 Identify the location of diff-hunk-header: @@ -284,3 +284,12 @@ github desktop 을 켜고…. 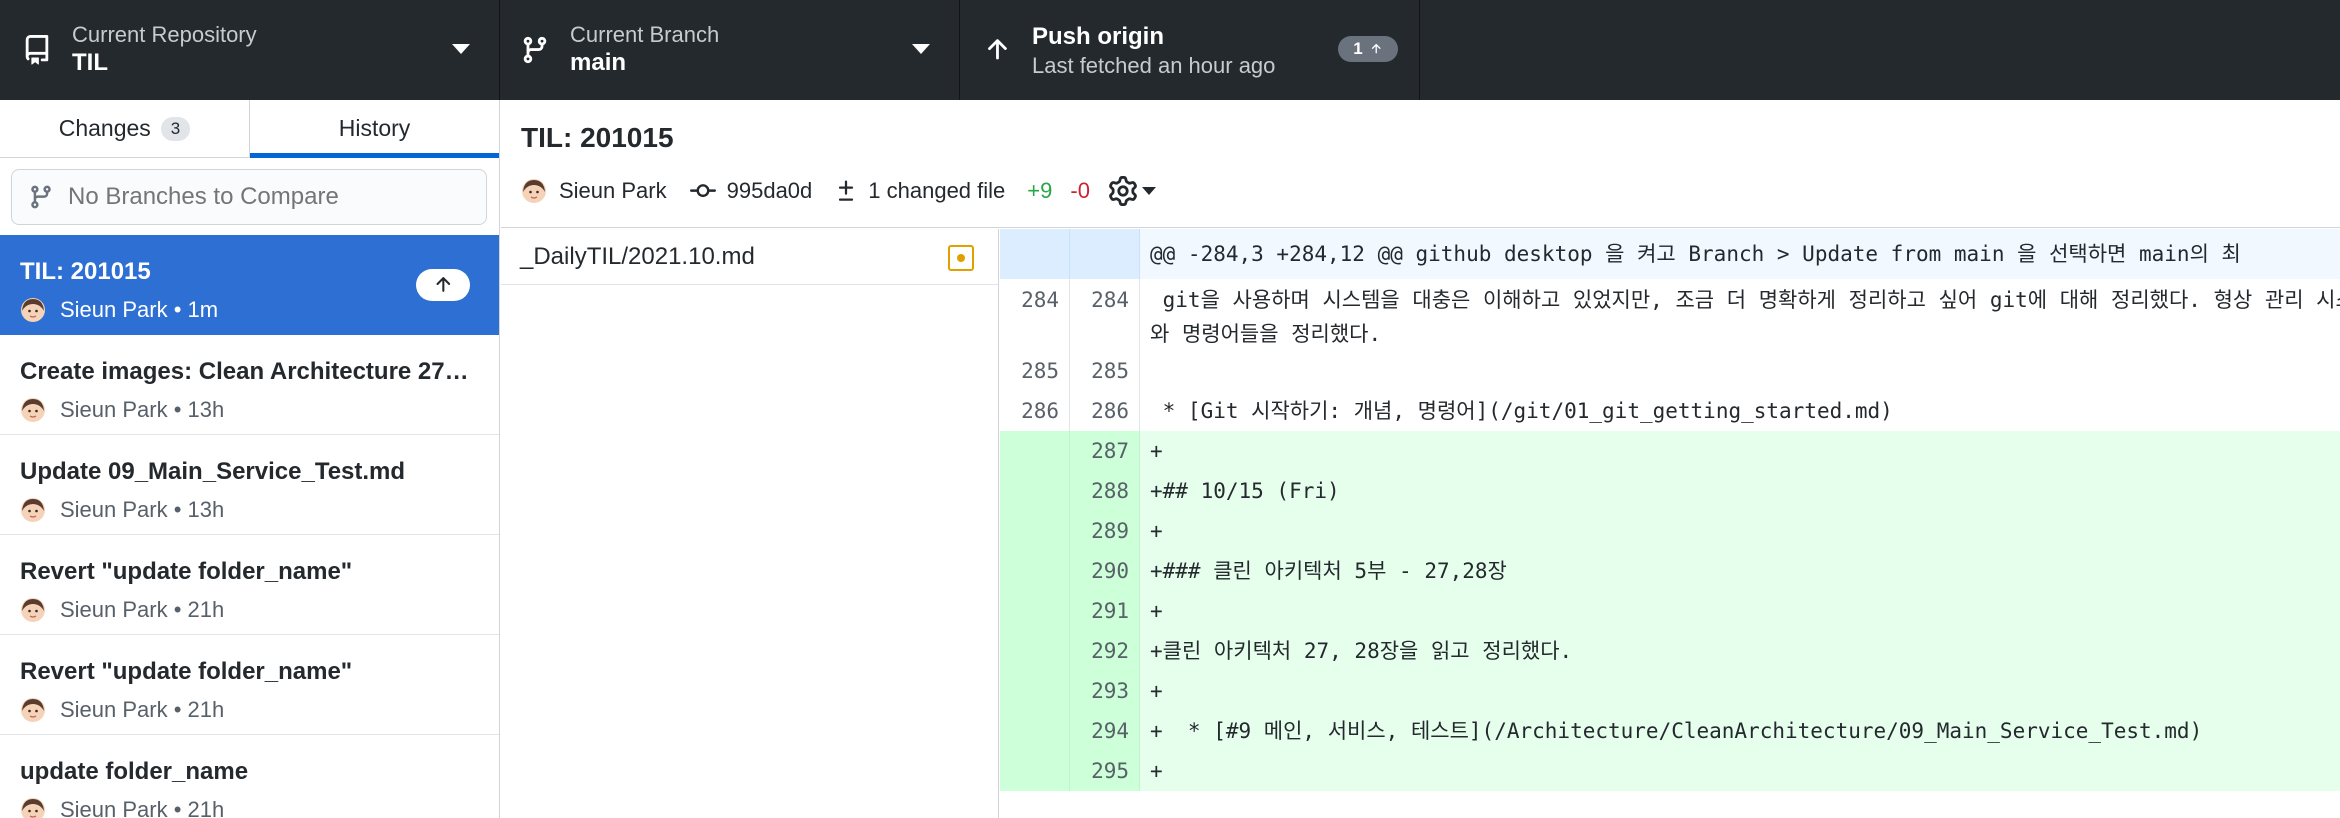
(1670, 254).